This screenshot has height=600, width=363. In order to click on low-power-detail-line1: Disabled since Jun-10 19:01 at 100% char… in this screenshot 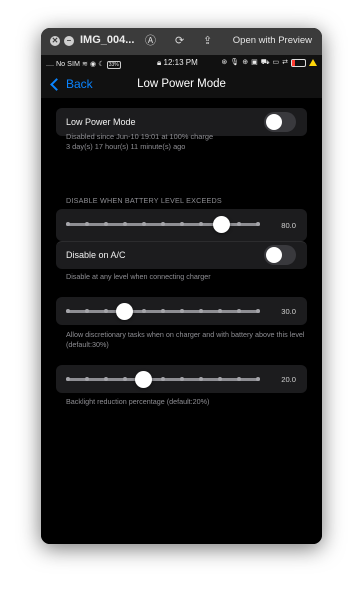, I will do `click(140, 136)`.